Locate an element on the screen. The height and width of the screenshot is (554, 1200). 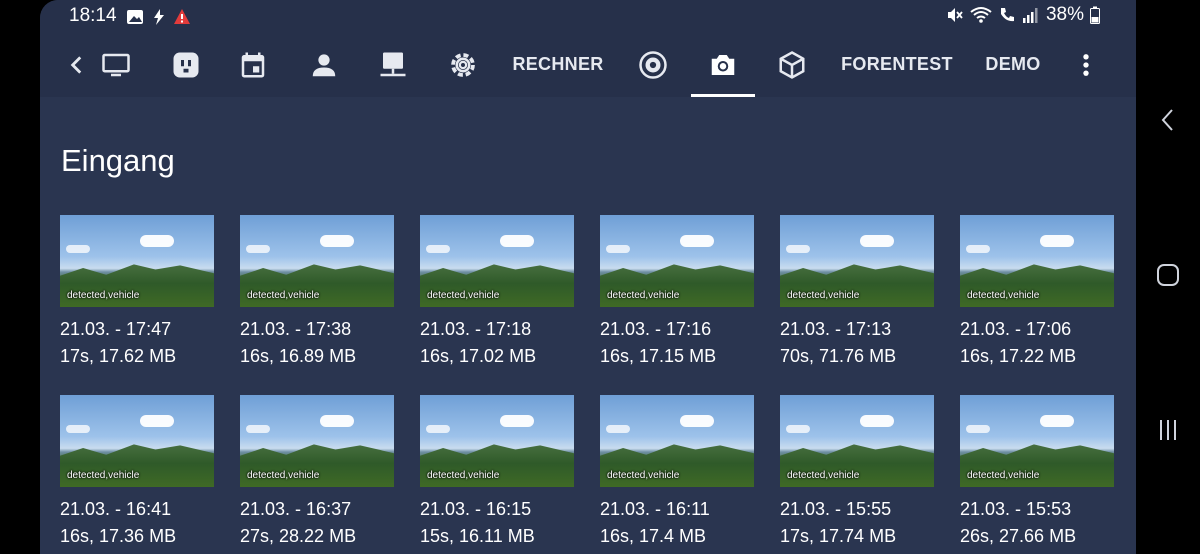
recording-info: 26s, 27.66 MB is located at coordinates (1018, 536).